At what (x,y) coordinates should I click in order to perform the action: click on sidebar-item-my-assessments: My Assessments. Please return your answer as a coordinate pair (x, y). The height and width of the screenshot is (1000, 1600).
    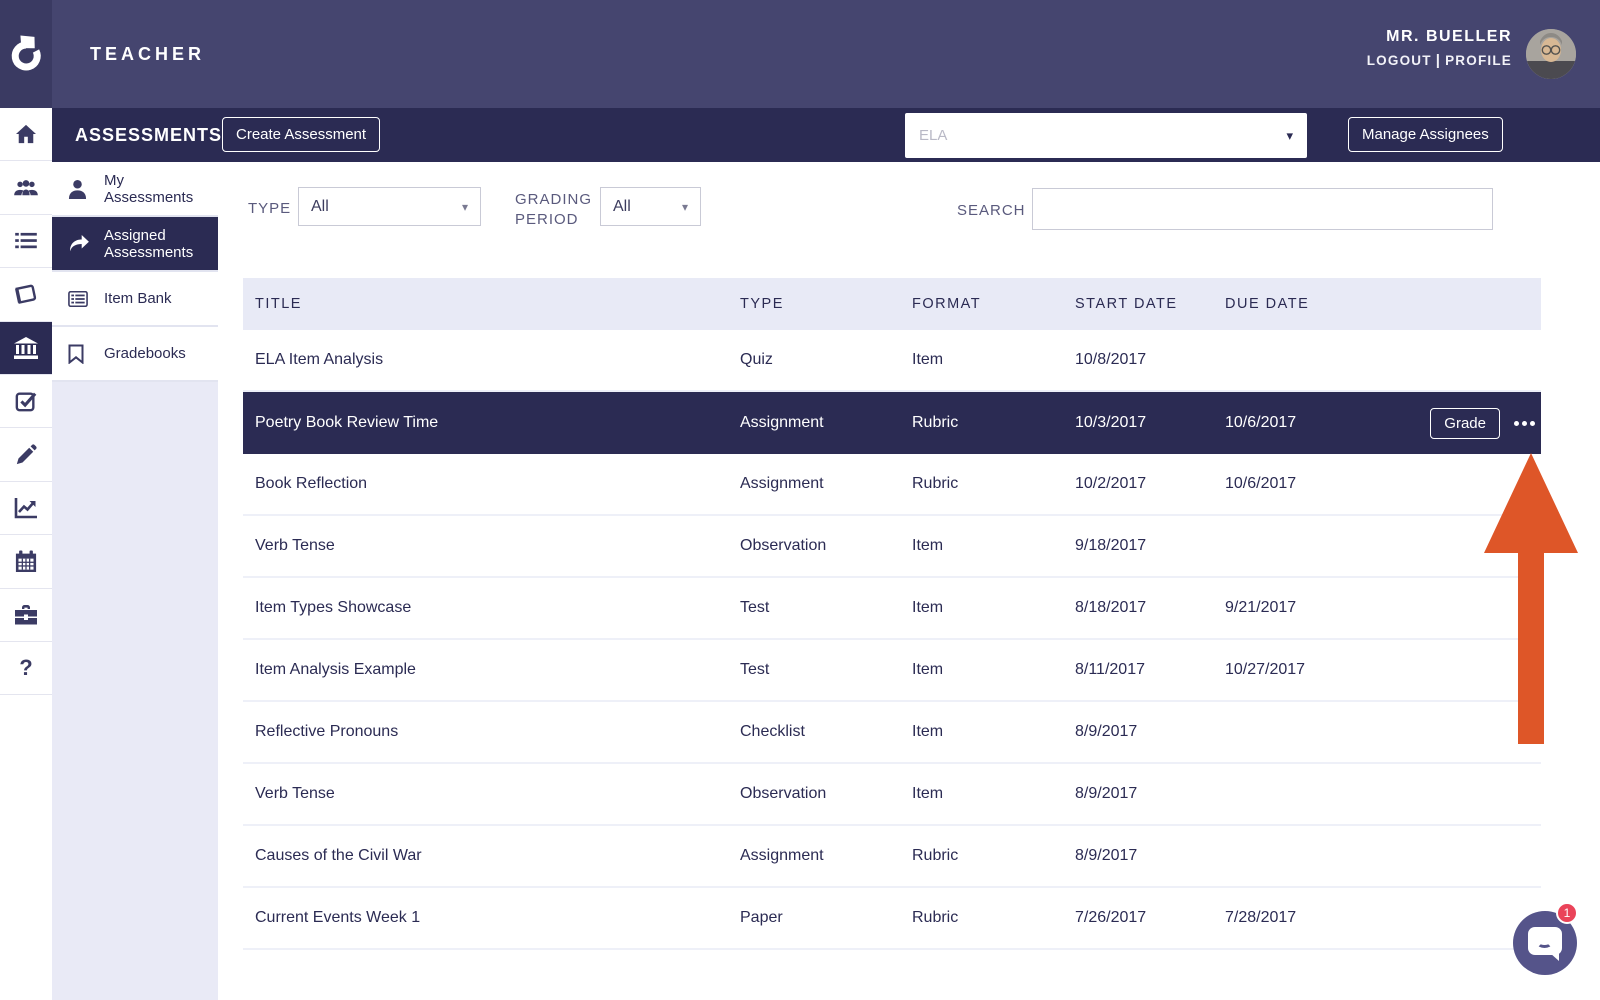
    Looking at the image, I should click on (135, 189).